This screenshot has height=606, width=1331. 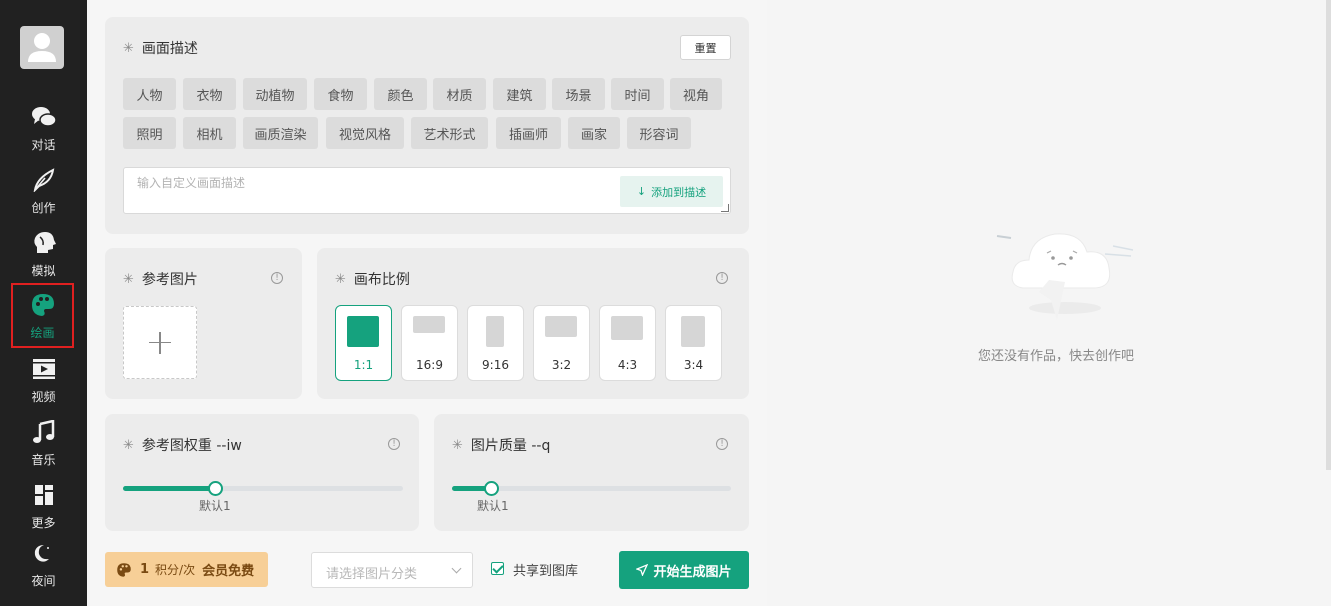 I want to click on upload-reference-button, so click(x=160, y=342).